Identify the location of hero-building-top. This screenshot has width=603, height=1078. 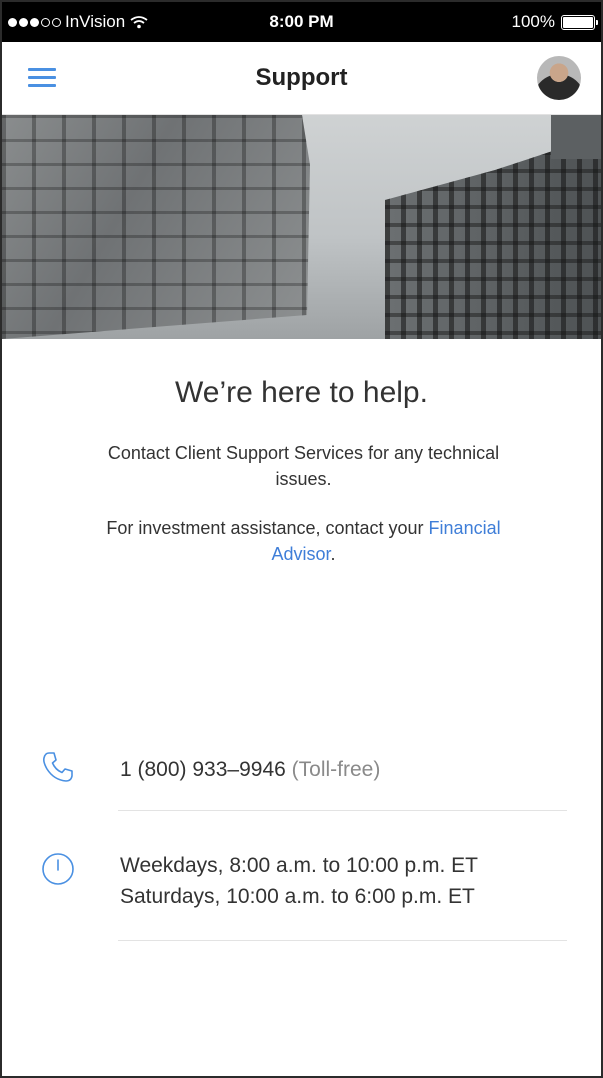
(576, 137).